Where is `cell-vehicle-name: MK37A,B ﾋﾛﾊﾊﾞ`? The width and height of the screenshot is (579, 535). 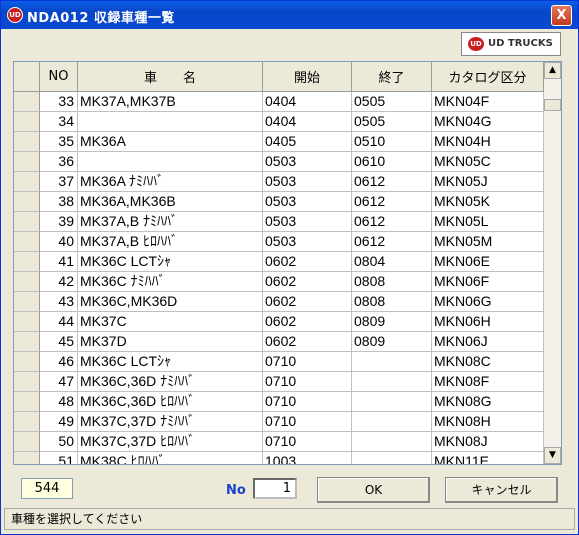
cell-vehicle-name: MK37A,B ﾋﾛﾊﾊﾞ is located at coordinates (170, 242).